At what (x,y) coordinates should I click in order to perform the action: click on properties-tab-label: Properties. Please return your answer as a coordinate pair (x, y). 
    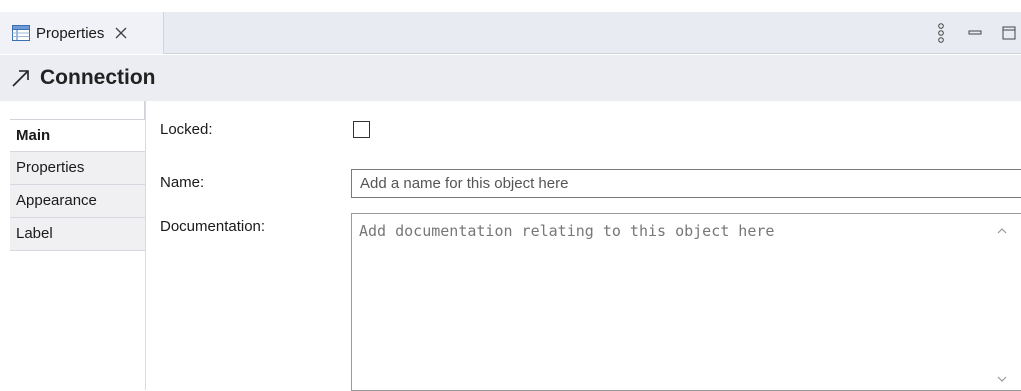
    Looking at the image, I should click on (70, 33).